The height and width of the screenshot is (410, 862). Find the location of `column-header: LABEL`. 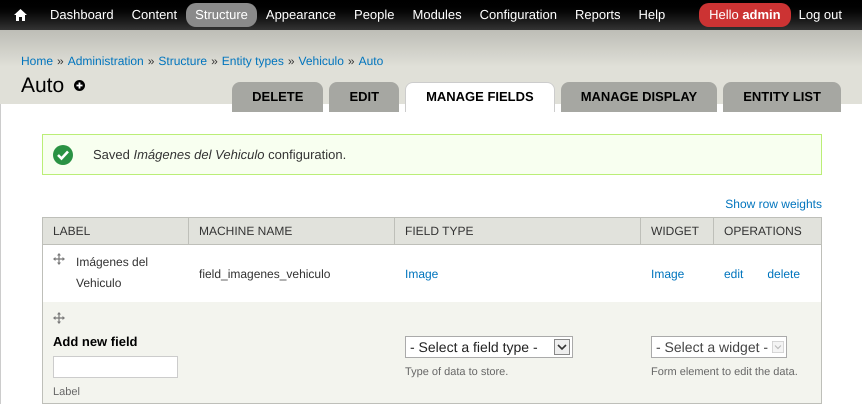

column-header: LABEL is located at coordinates (116, 231).